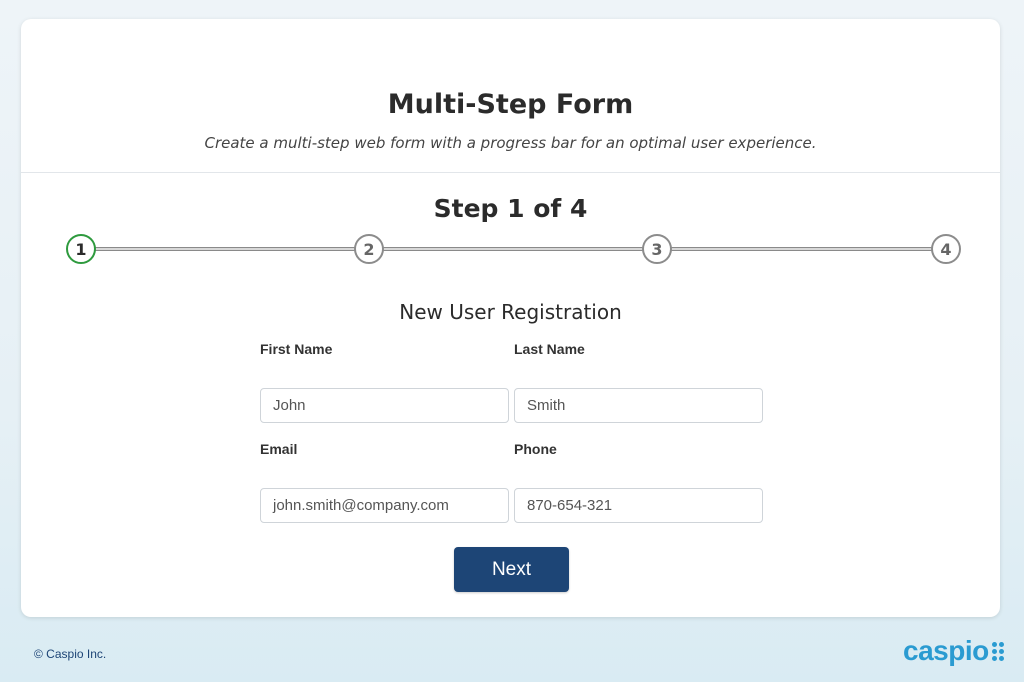  I want to click on caspio-logo: caspio, so click(953, 651).